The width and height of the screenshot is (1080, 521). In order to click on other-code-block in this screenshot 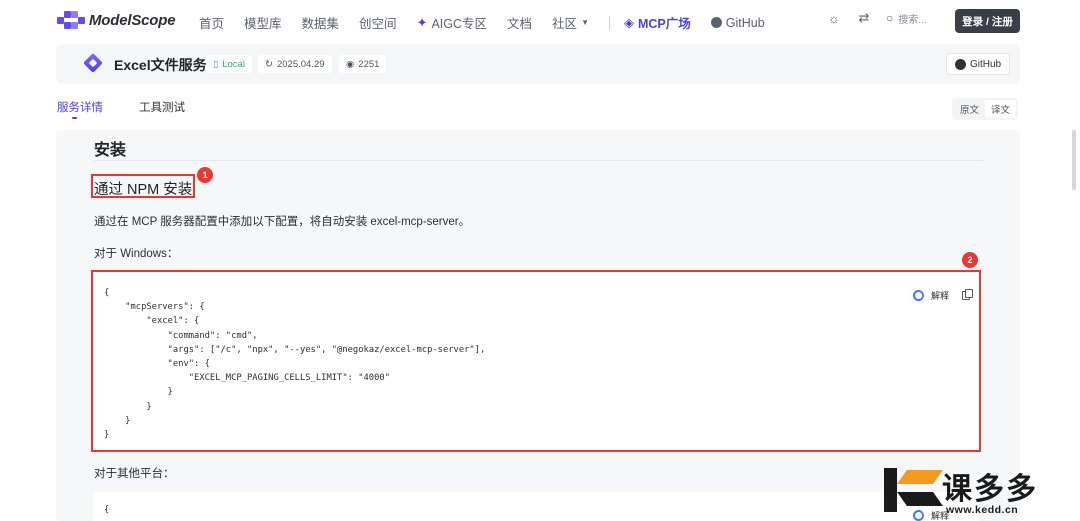, I will do `click(536, 506)`.